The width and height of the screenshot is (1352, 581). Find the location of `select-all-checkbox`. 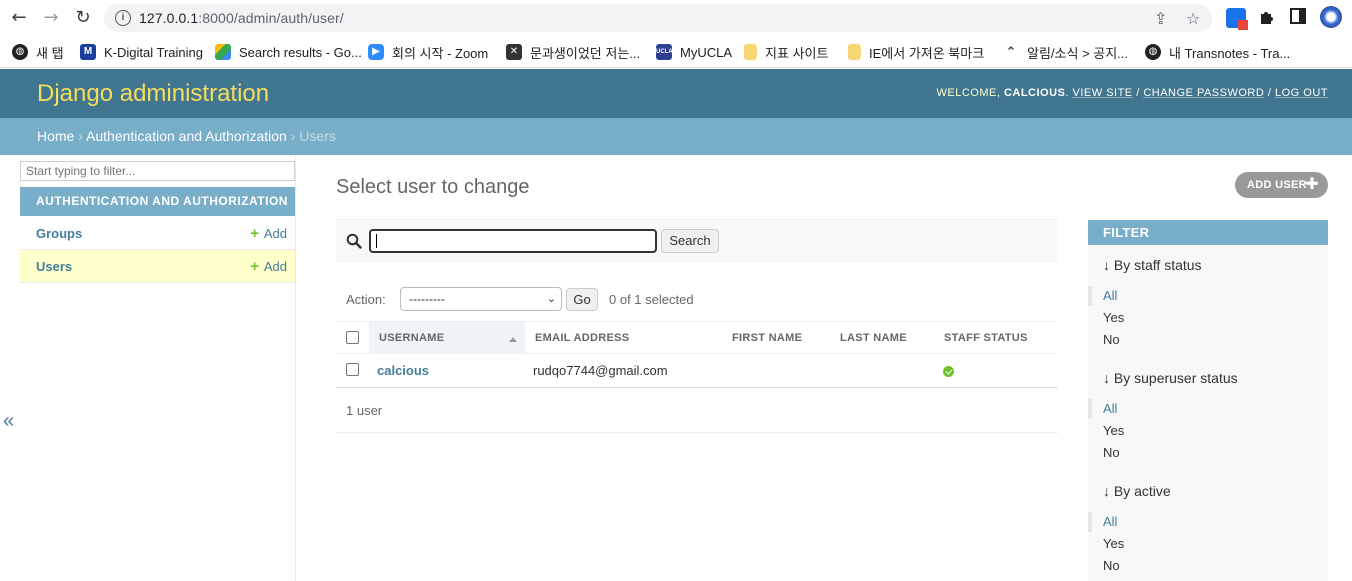

select-all-checkbox is located at coordinates (352, 337).